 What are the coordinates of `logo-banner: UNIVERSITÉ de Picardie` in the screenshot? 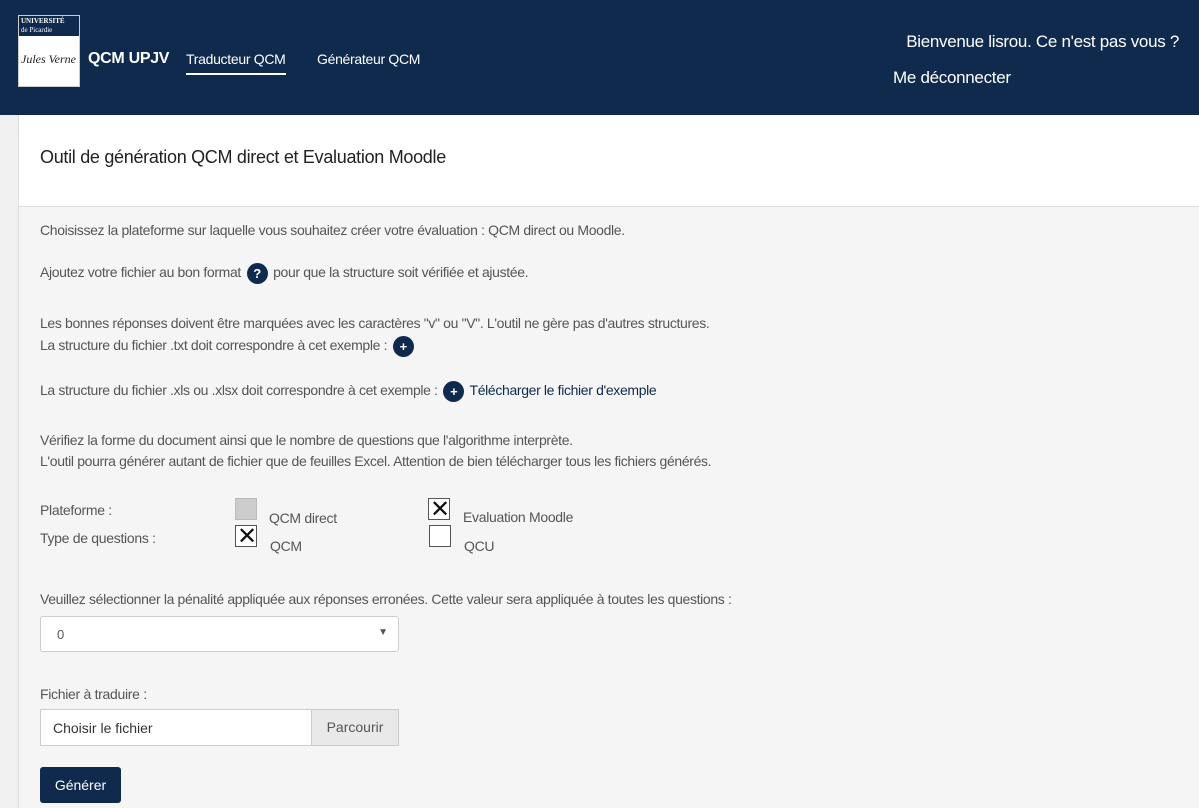 It's located at (49, 26).